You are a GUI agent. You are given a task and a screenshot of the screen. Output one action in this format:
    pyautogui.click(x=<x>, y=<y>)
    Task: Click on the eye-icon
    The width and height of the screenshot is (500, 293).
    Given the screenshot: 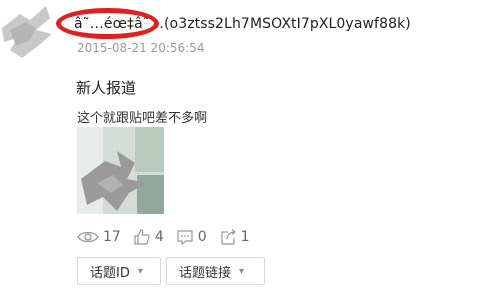 What is the action you would take?
    pyautogui.click(x=88, y=237)
    